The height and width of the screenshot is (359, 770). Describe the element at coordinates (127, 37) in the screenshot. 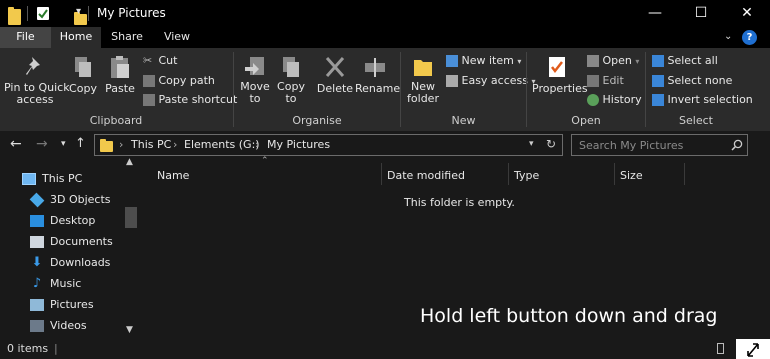

I see `tab-share: Share` at that location.